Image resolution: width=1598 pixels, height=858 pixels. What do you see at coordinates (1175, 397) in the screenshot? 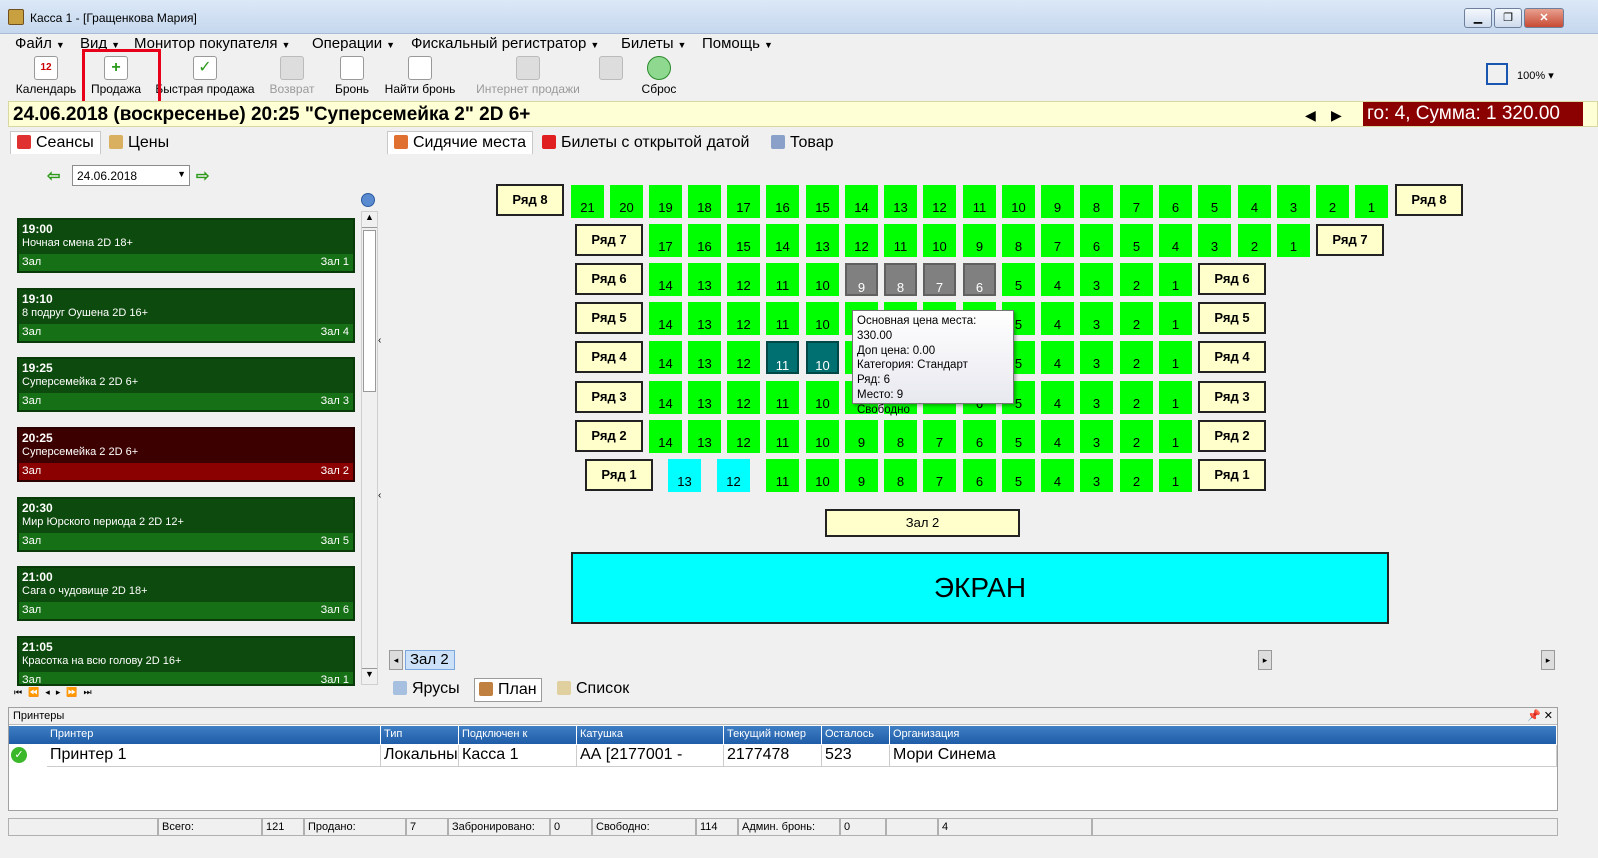
I see `seat-row3-1: 1` at bounding box center [1175, 397].